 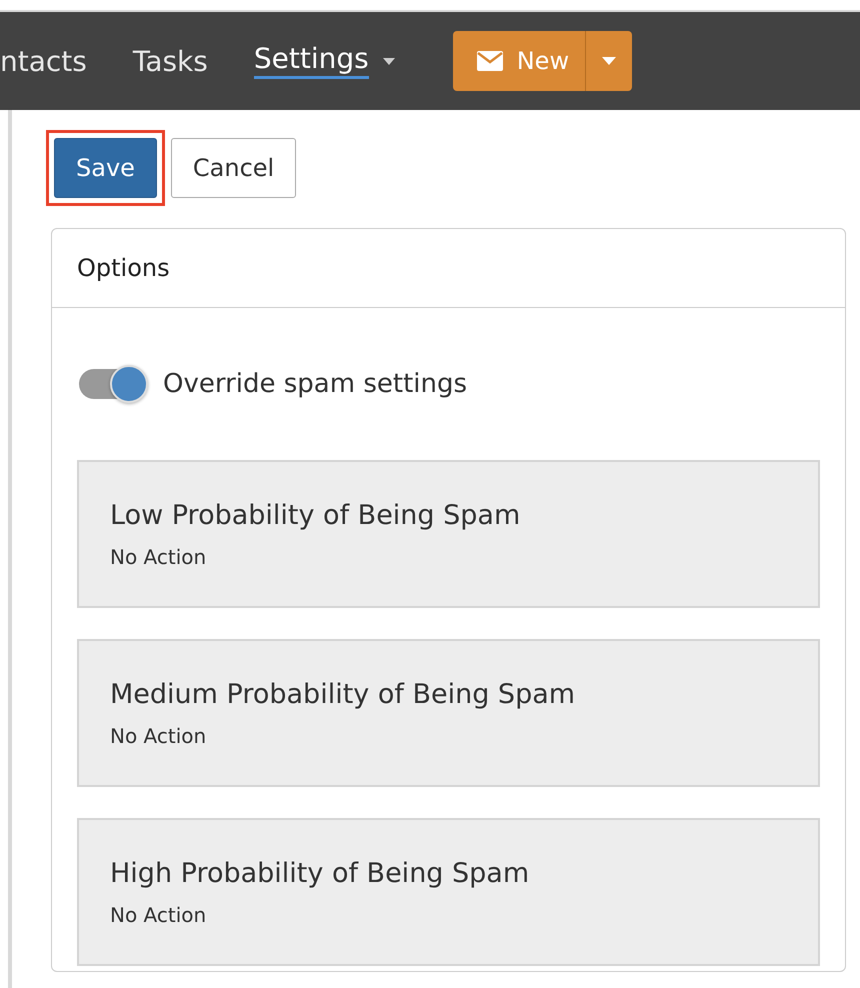 I want to click on nav-link: Tasks, so click(x=170, y=61).